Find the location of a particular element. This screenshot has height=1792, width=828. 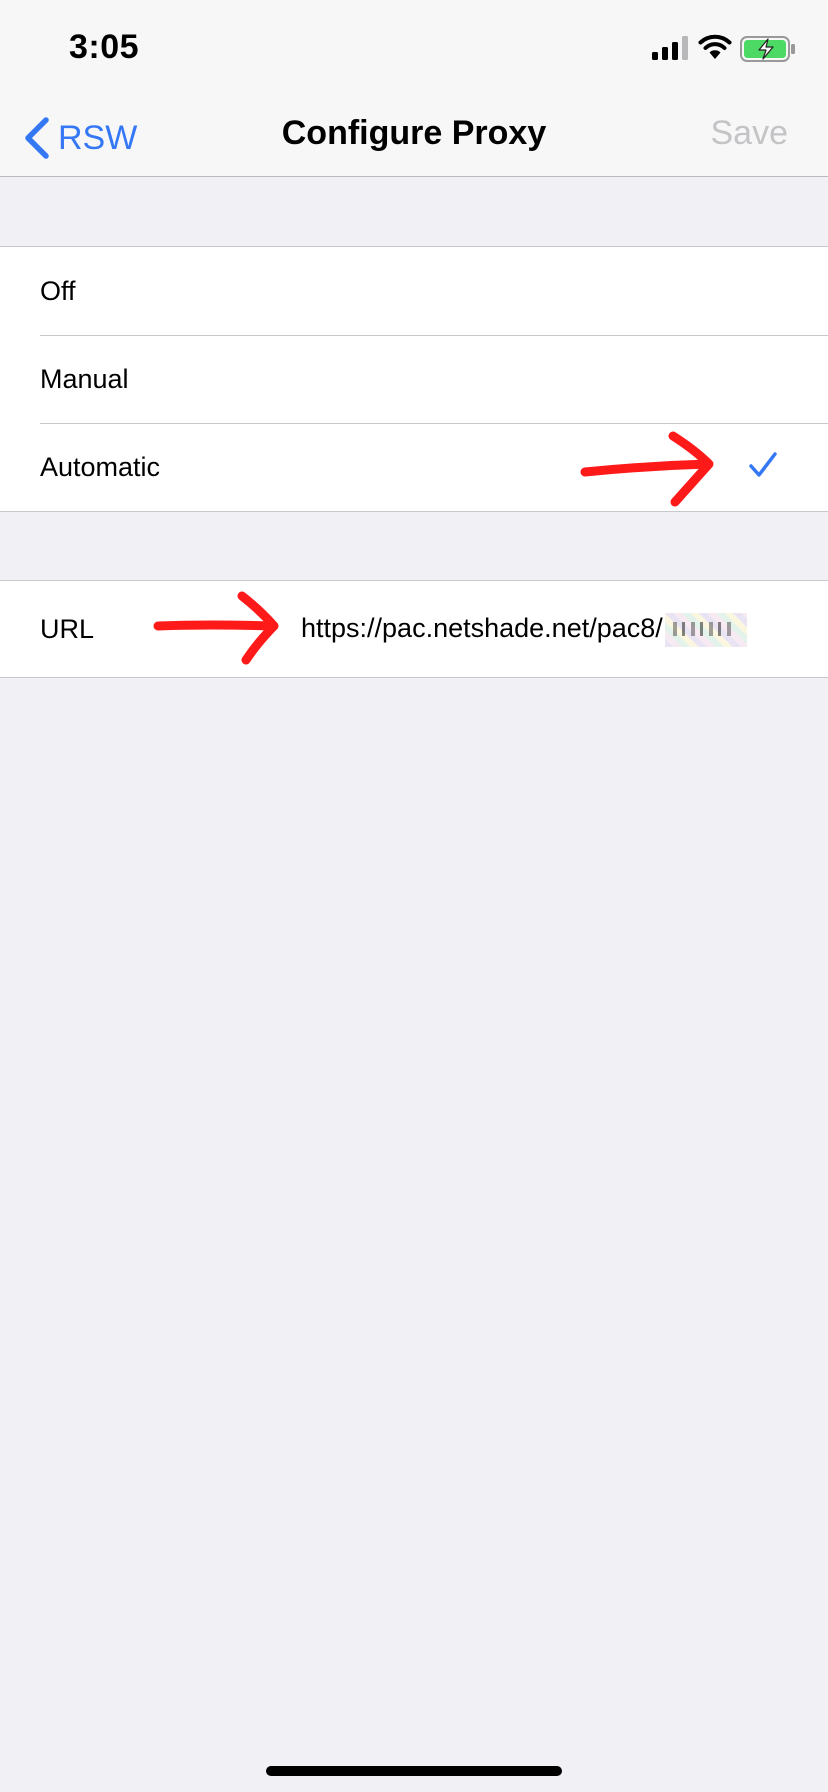

proxy-option-off: Off is located at coordinates (414, 291).